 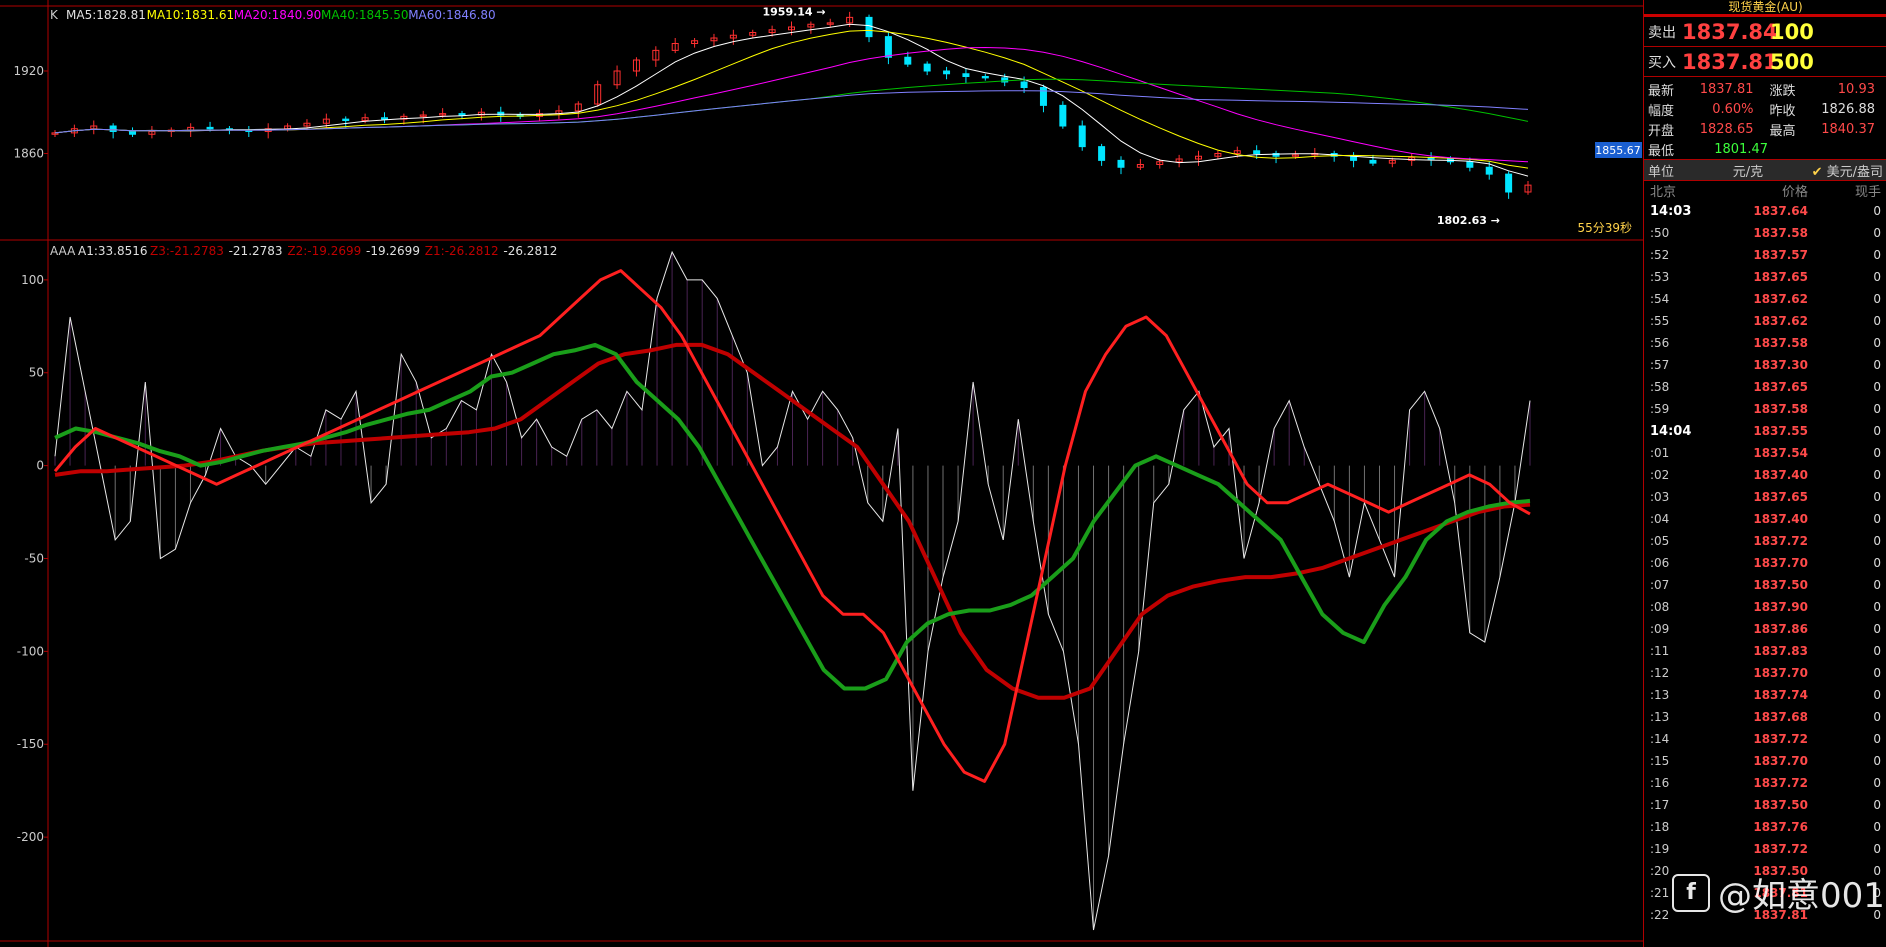 I want to click on tick-row: :56 1837.58 0, so click(x=1765, y=343).